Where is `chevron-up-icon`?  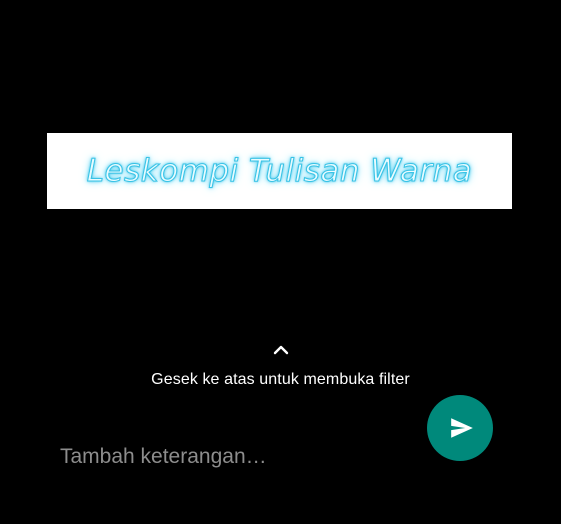 chevron-up-icon is located at coordinates (280, 350).